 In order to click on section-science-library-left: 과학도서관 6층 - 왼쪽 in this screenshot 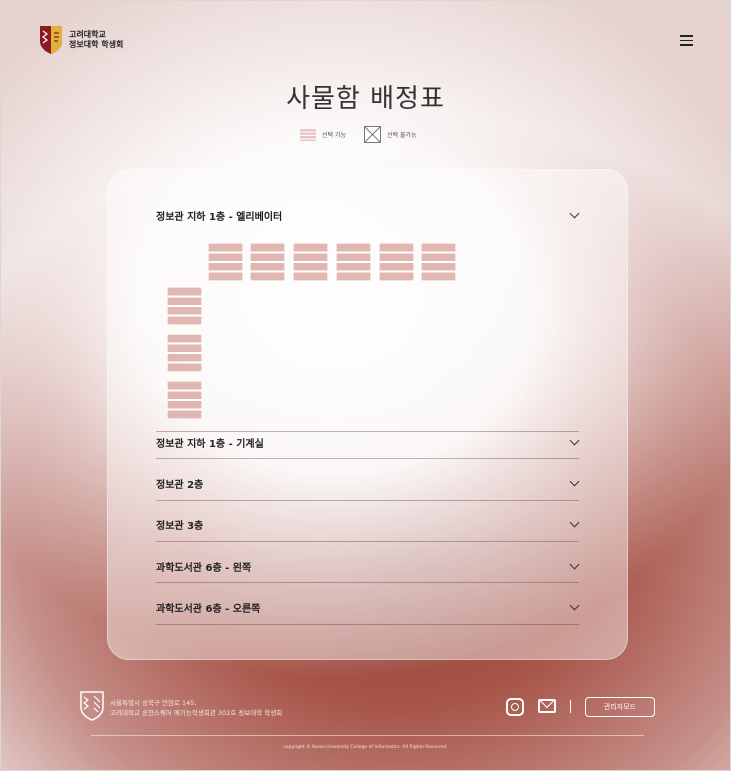, I will do `click(367, 566)`.